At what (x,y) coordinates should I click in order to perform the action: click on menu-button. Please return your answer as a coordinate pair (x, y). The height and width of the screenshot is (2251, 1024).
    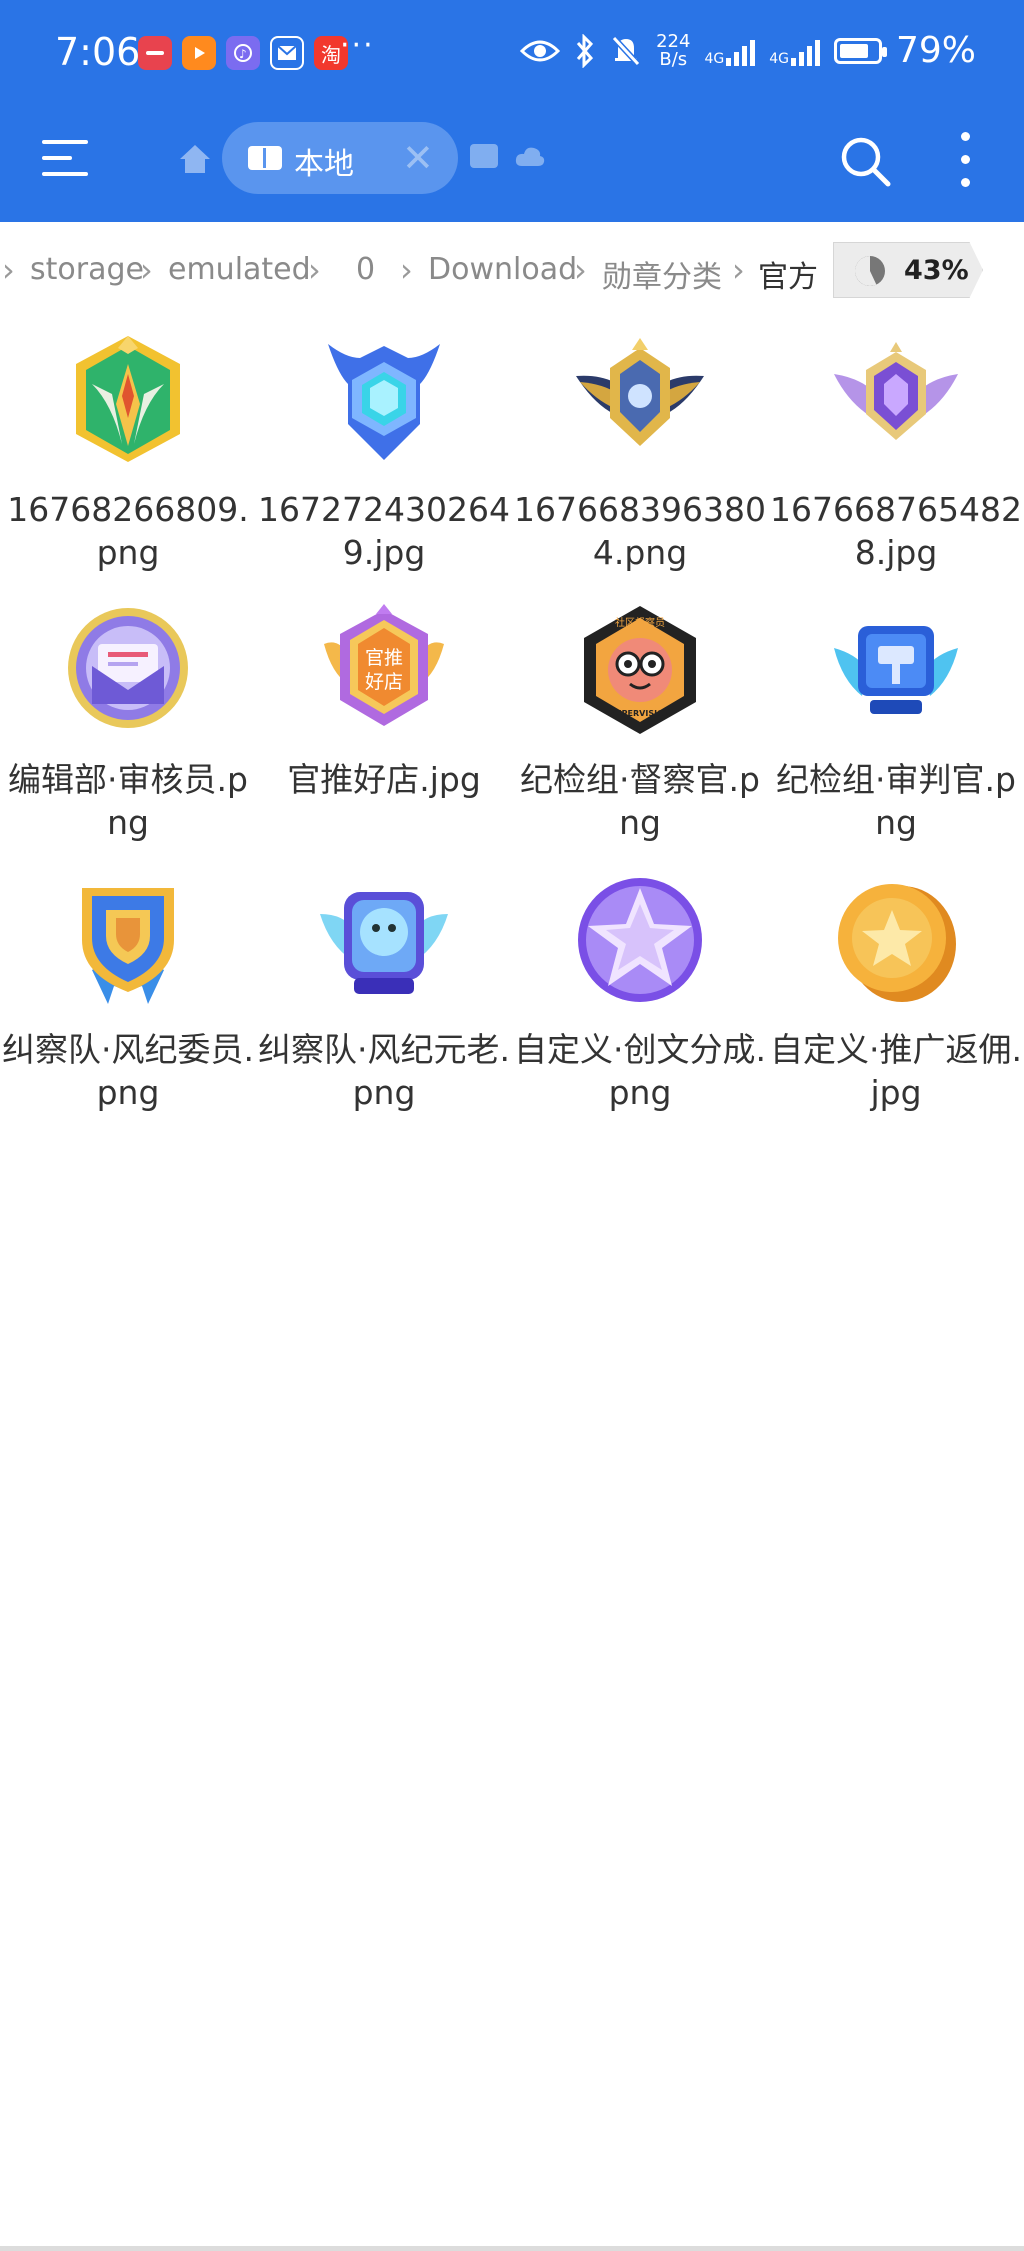
    Looking at the image, I should click on (67, 165).